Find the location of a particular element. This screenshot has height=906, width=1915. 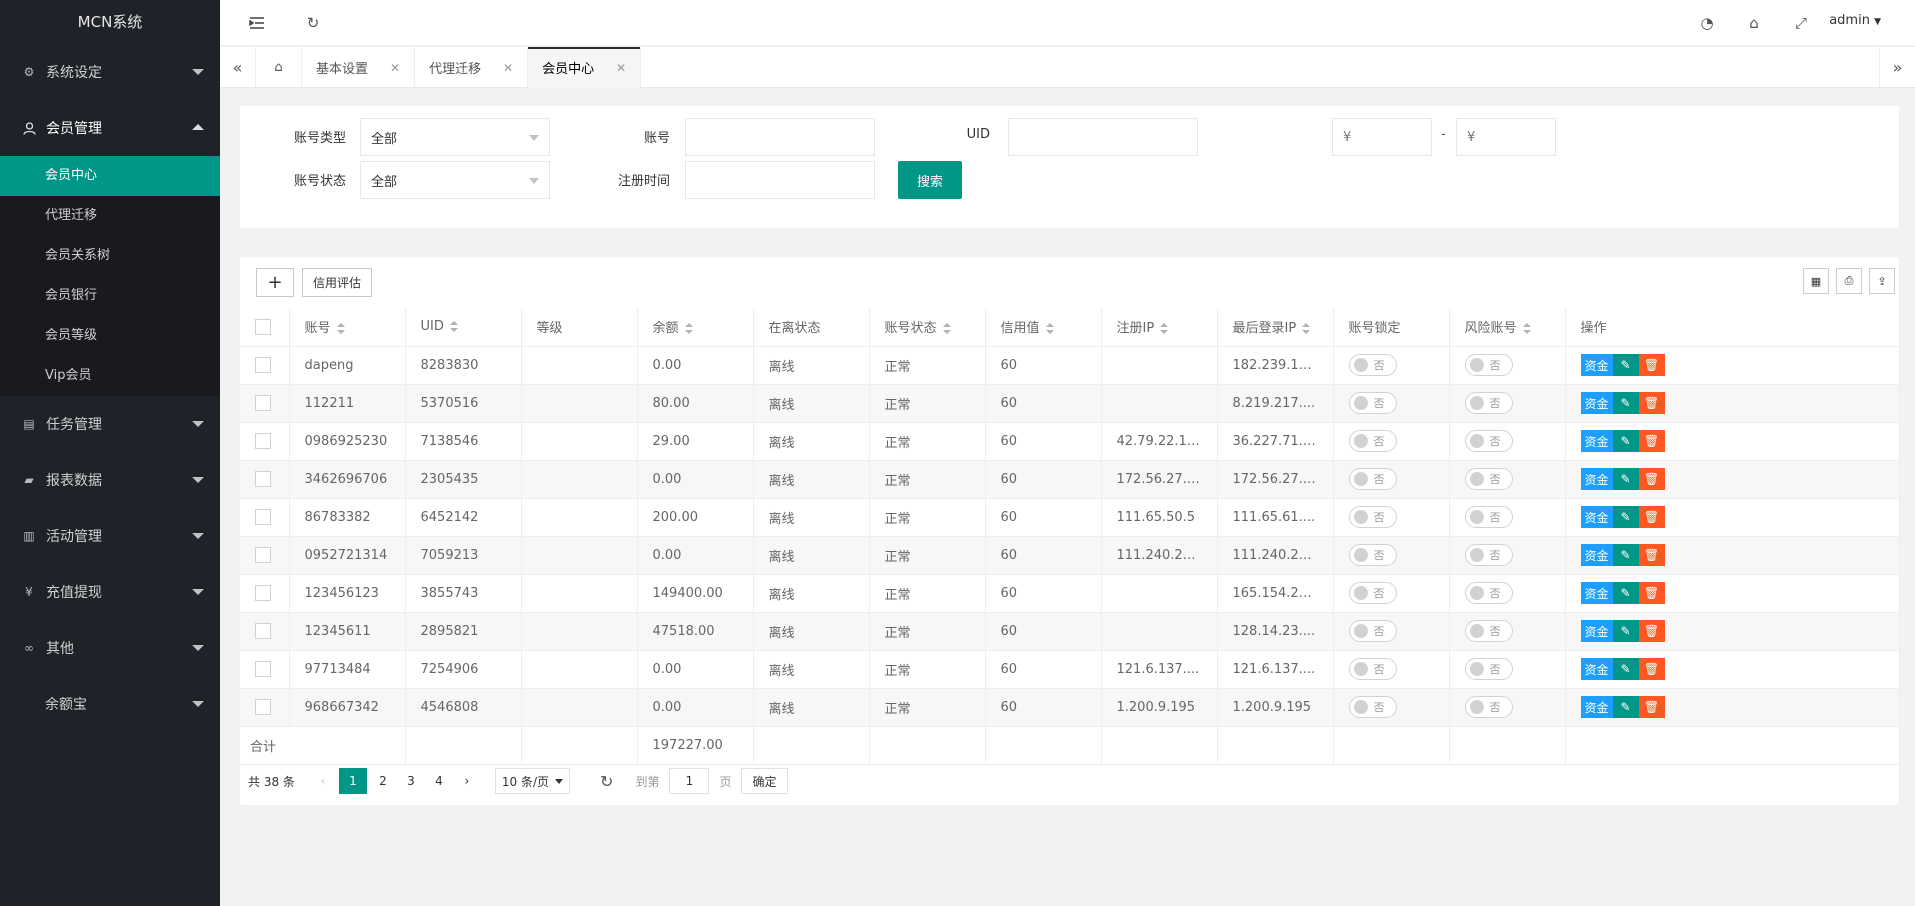

col-risk: 风险账号 is located at coordinates (1507, 327).